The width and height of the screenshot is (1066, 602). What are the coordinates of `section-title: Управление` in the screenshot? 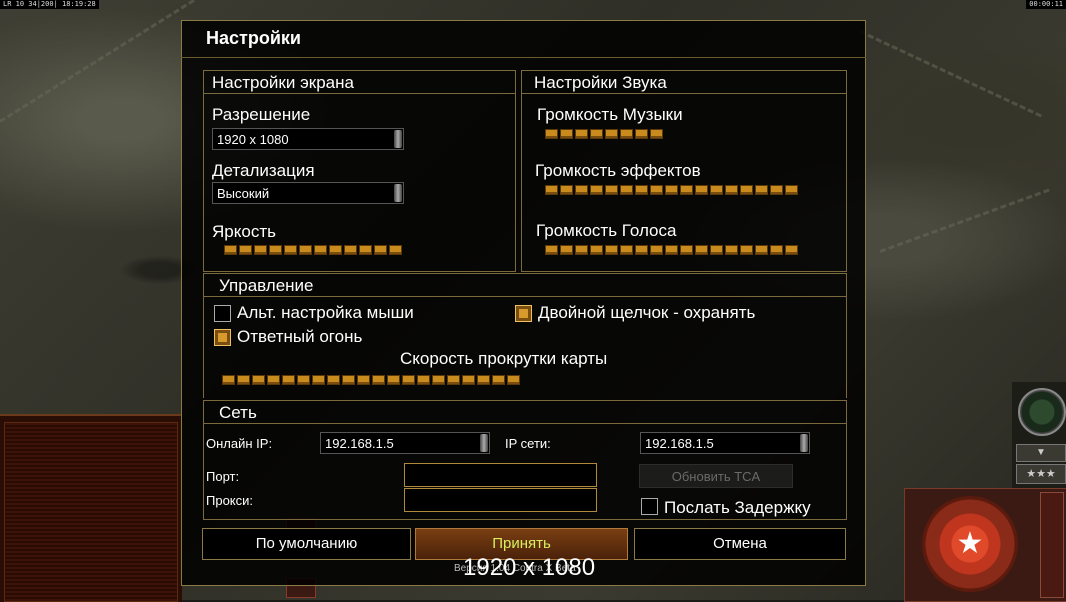 It's located at (266, 285).